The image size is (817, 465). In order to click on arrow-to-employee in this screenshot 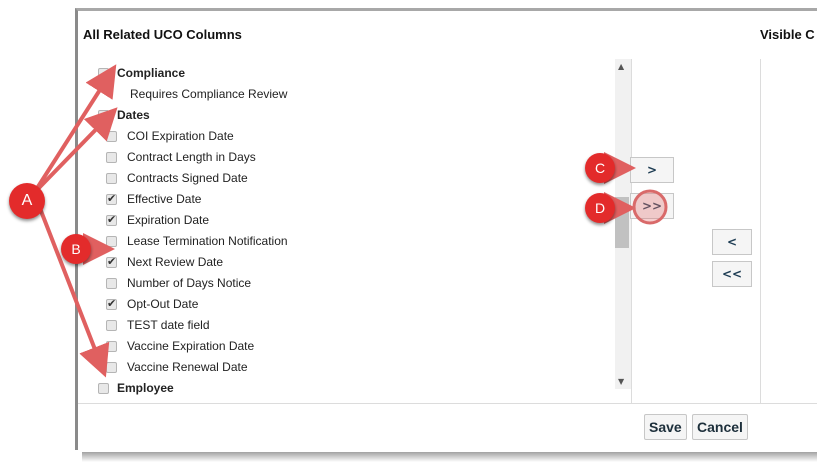, I will do `click(71, 285)`.